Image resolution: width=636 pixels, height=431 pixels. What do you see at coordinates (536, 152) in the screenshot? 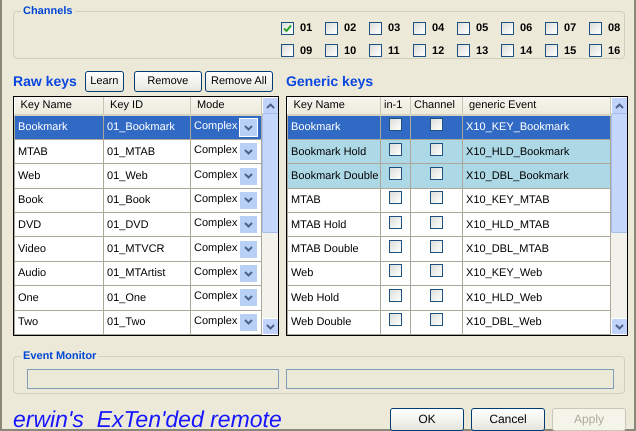
I see `table-cell: X10_HLD_Bookmark` at bounding box center [536, 152].